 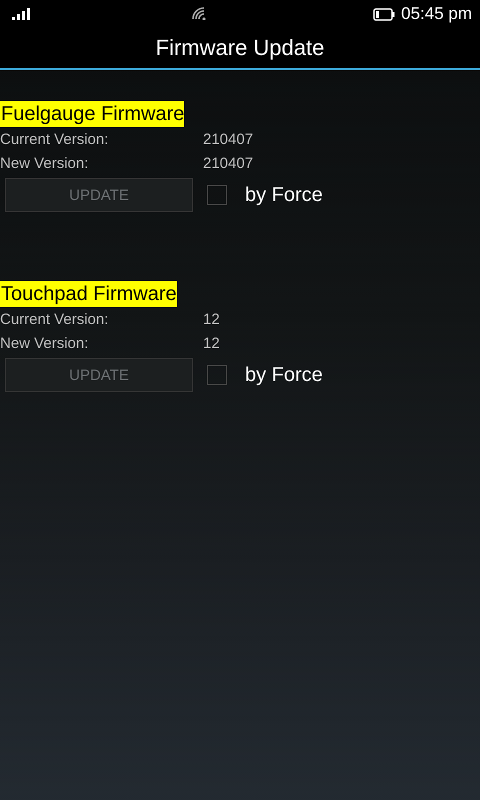 I want to click on section-heading: Touchpad Firmware, so click(x=88, y=294).